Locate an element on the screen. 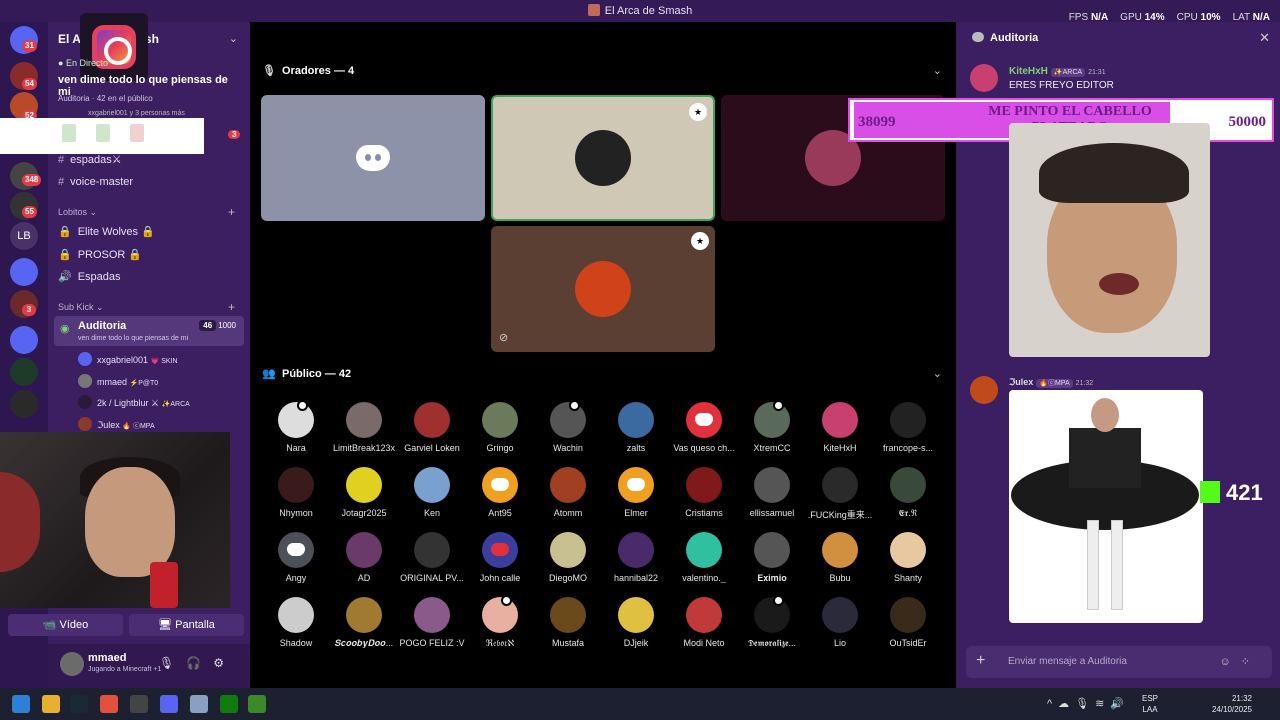  message-author: ℑulex 🔥ⓒMPA 21:32 is located at coordinates (1051, 382).